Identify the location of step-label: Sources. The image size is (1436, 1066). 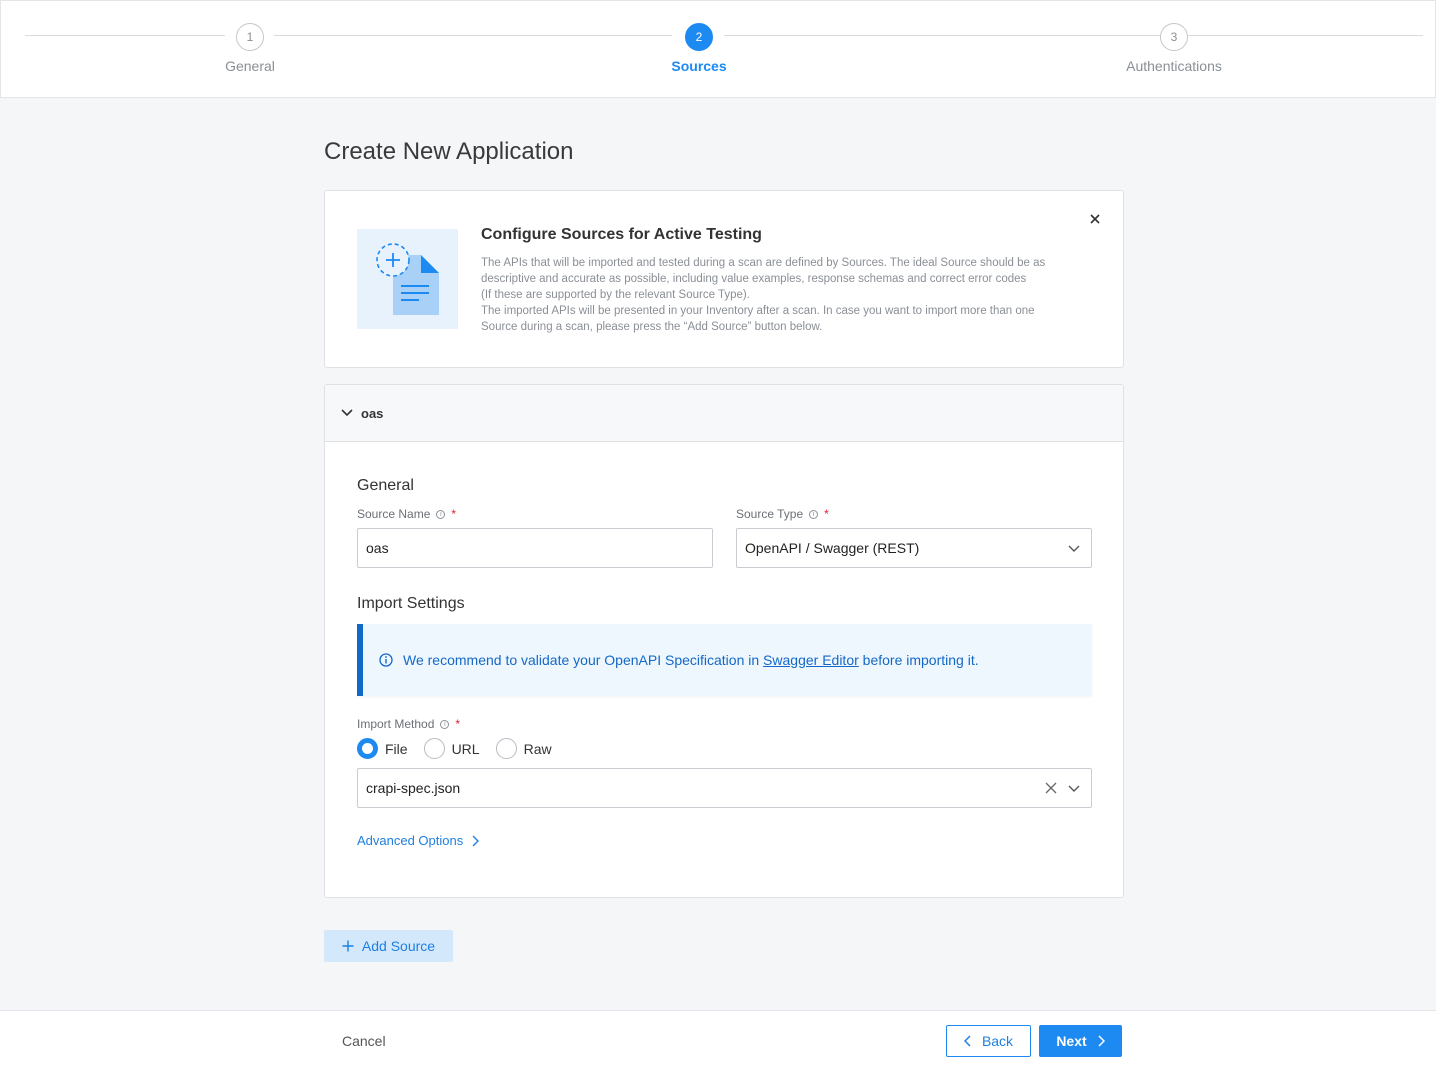
(699, 66).